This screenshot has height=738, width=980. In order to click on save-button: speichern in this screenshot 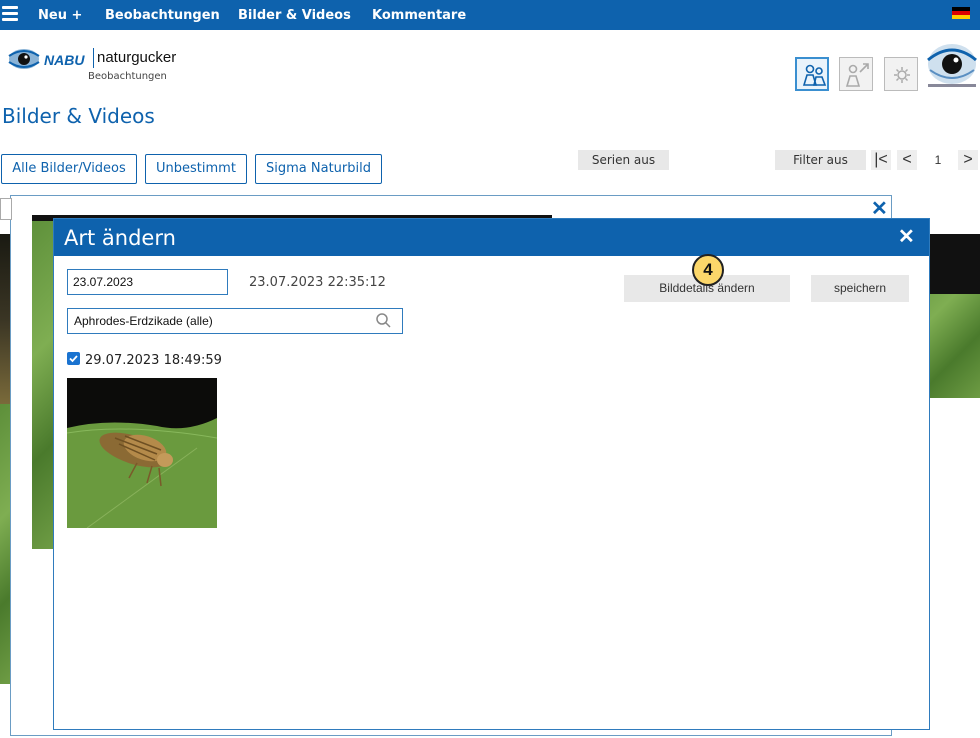, I will do `click(860, 288)`.